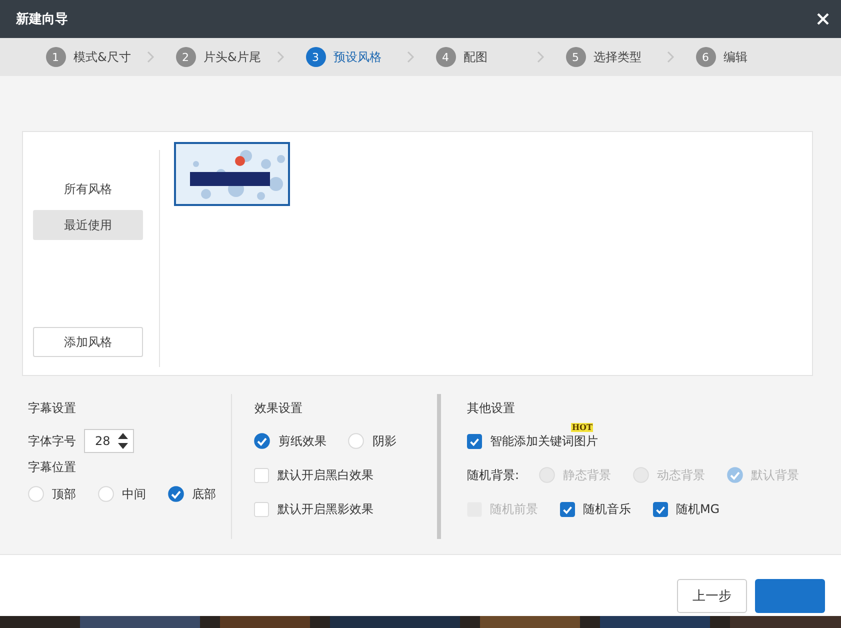  What do you see at coordinates (302, 441) in the screenshot?
I see `option-label: 剪纸效果` at bounding box center [302, 441].